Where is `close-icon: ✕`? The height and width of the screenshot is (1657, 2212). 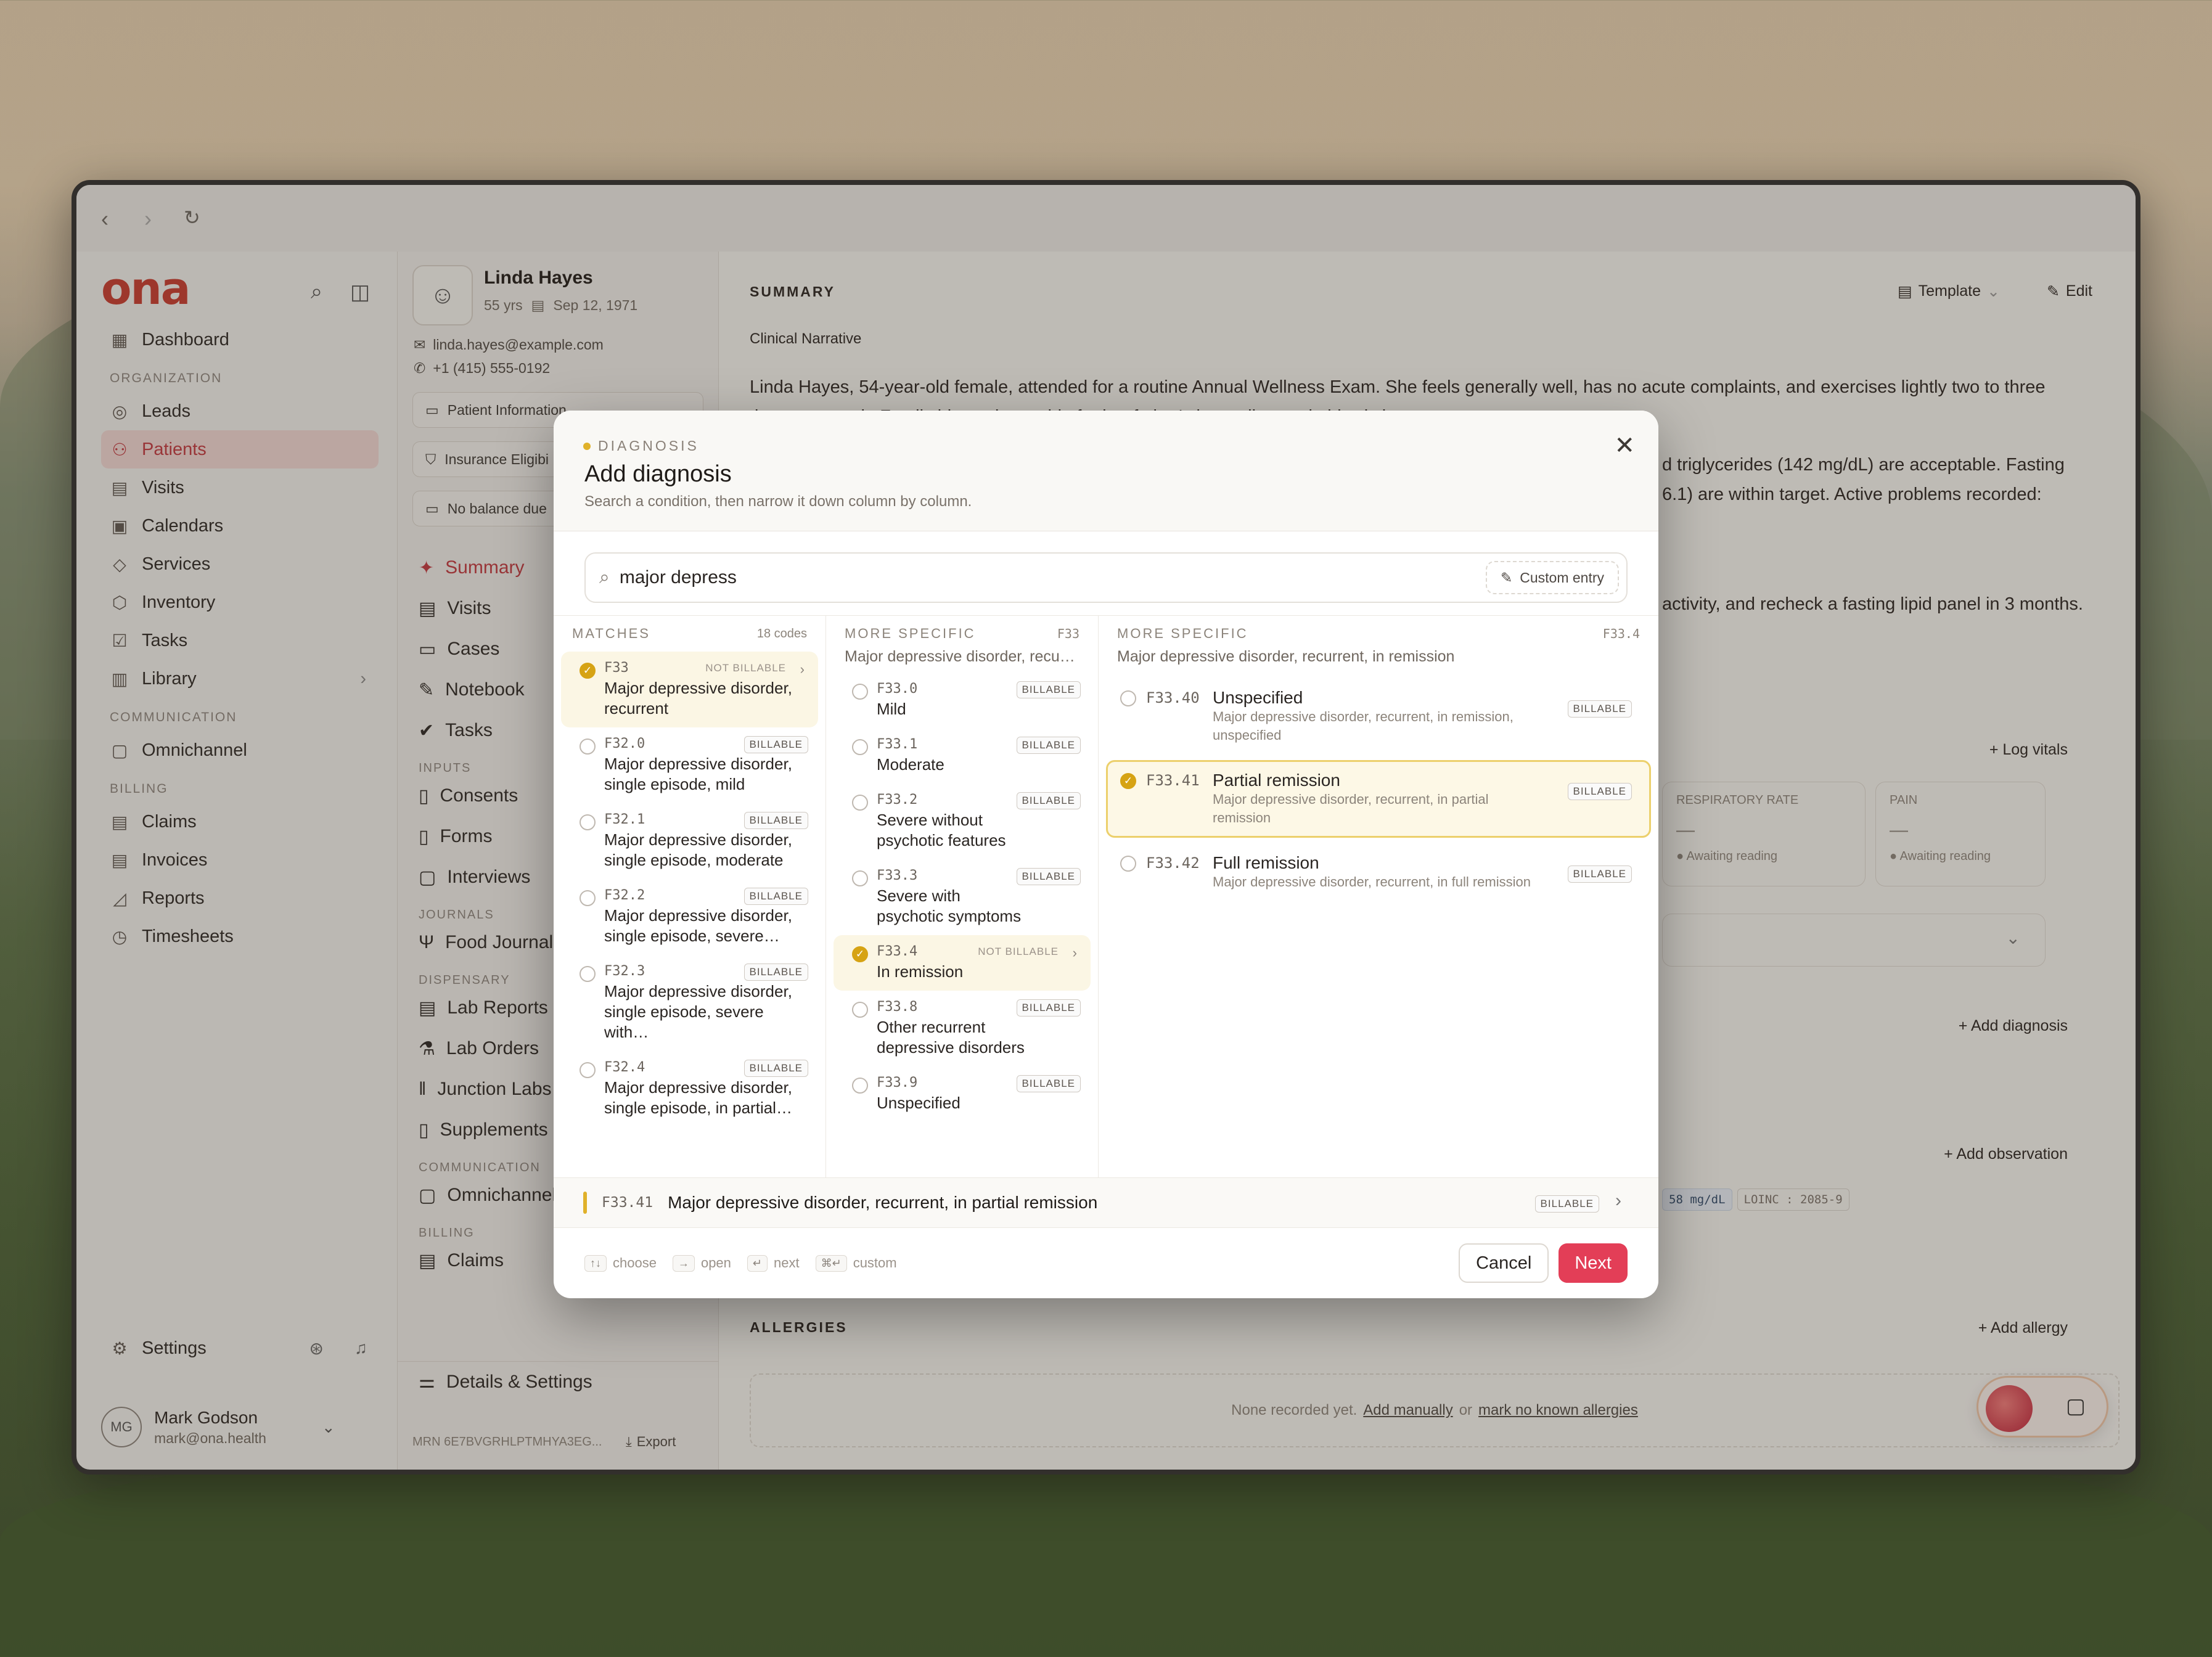 close-icon: ✕ is located at coordinates (1624, 446).